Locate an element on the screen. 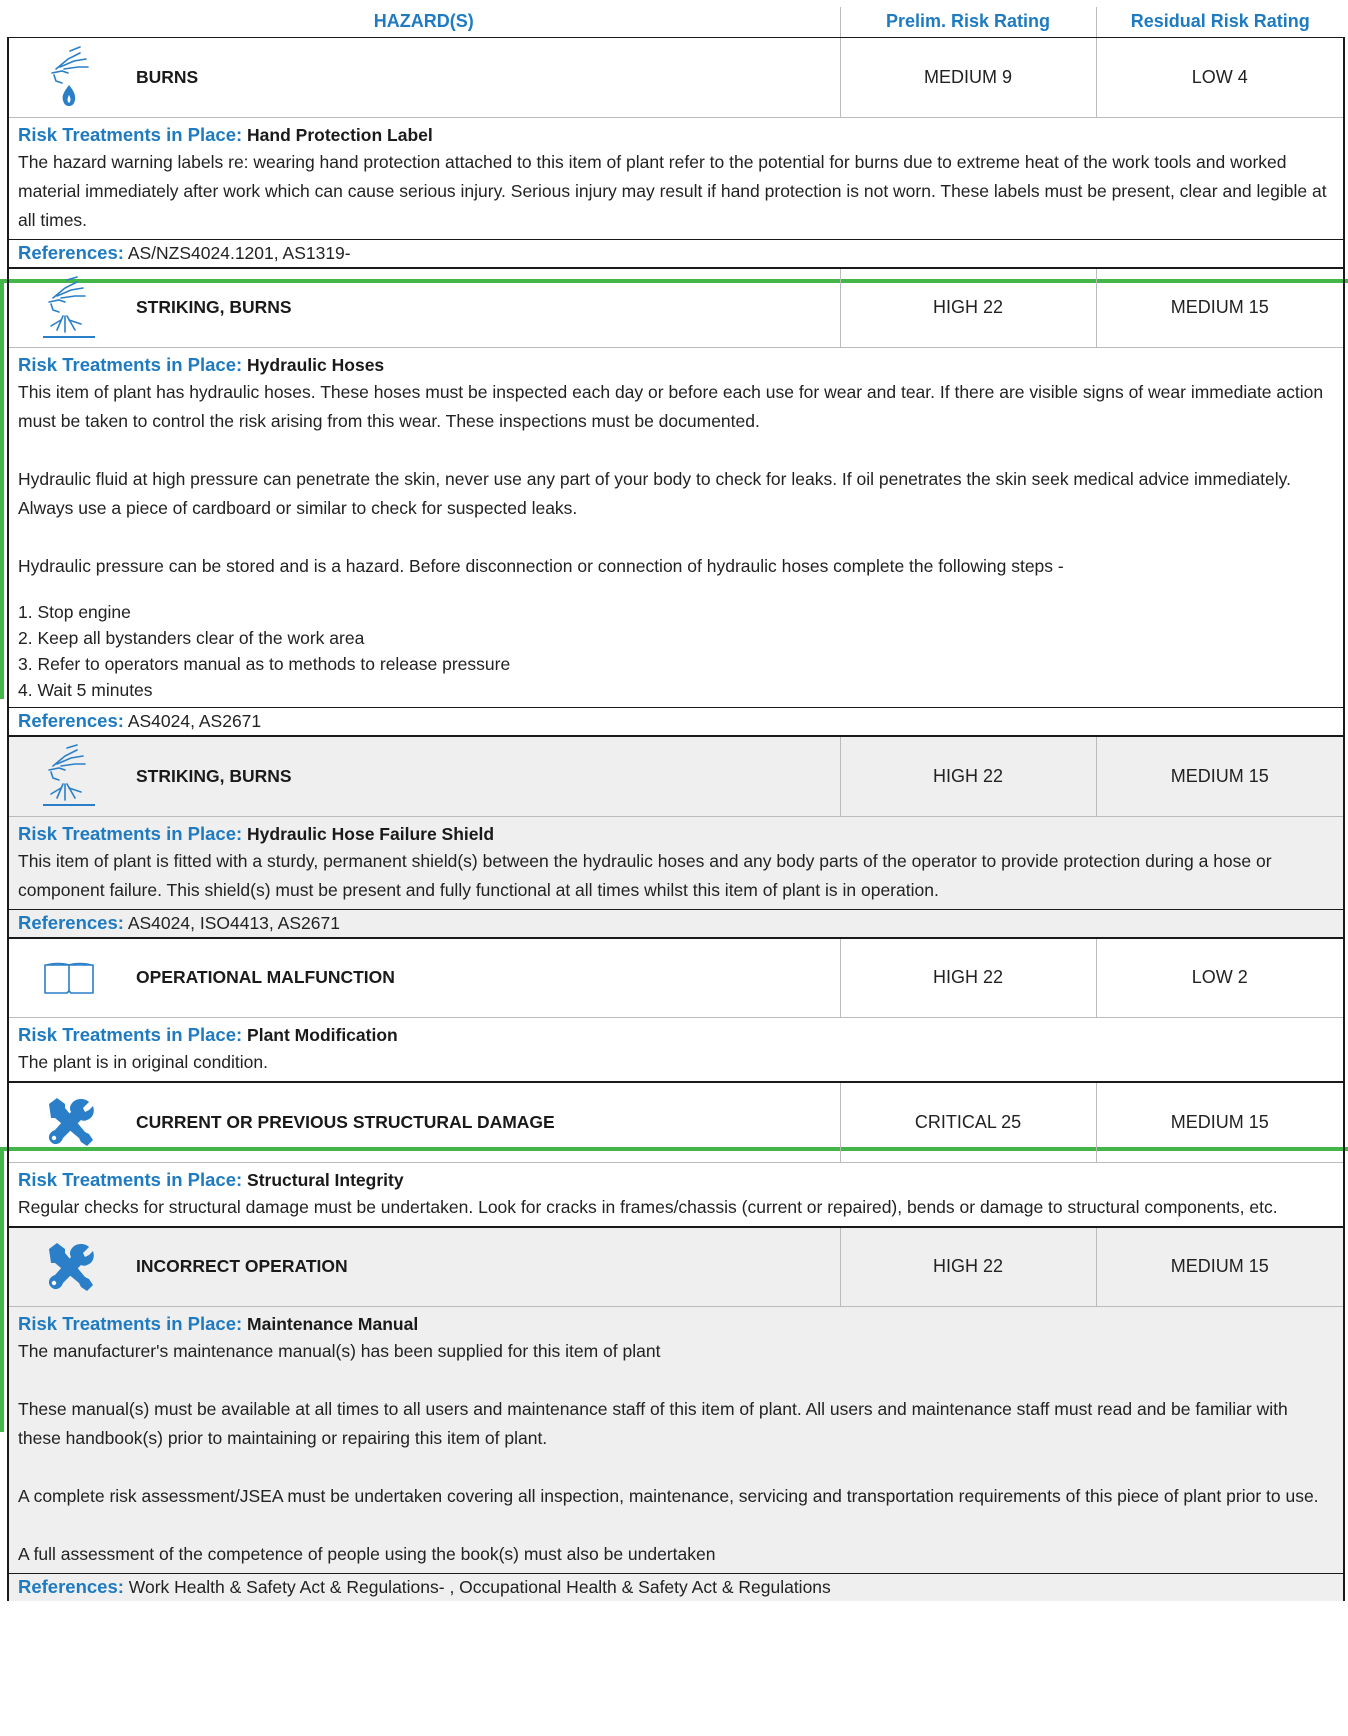 The width and height of the screenshot is (1348, 1736). treatment-paragraph: The plant is in original condition. is located at coordinates (143, 1062).